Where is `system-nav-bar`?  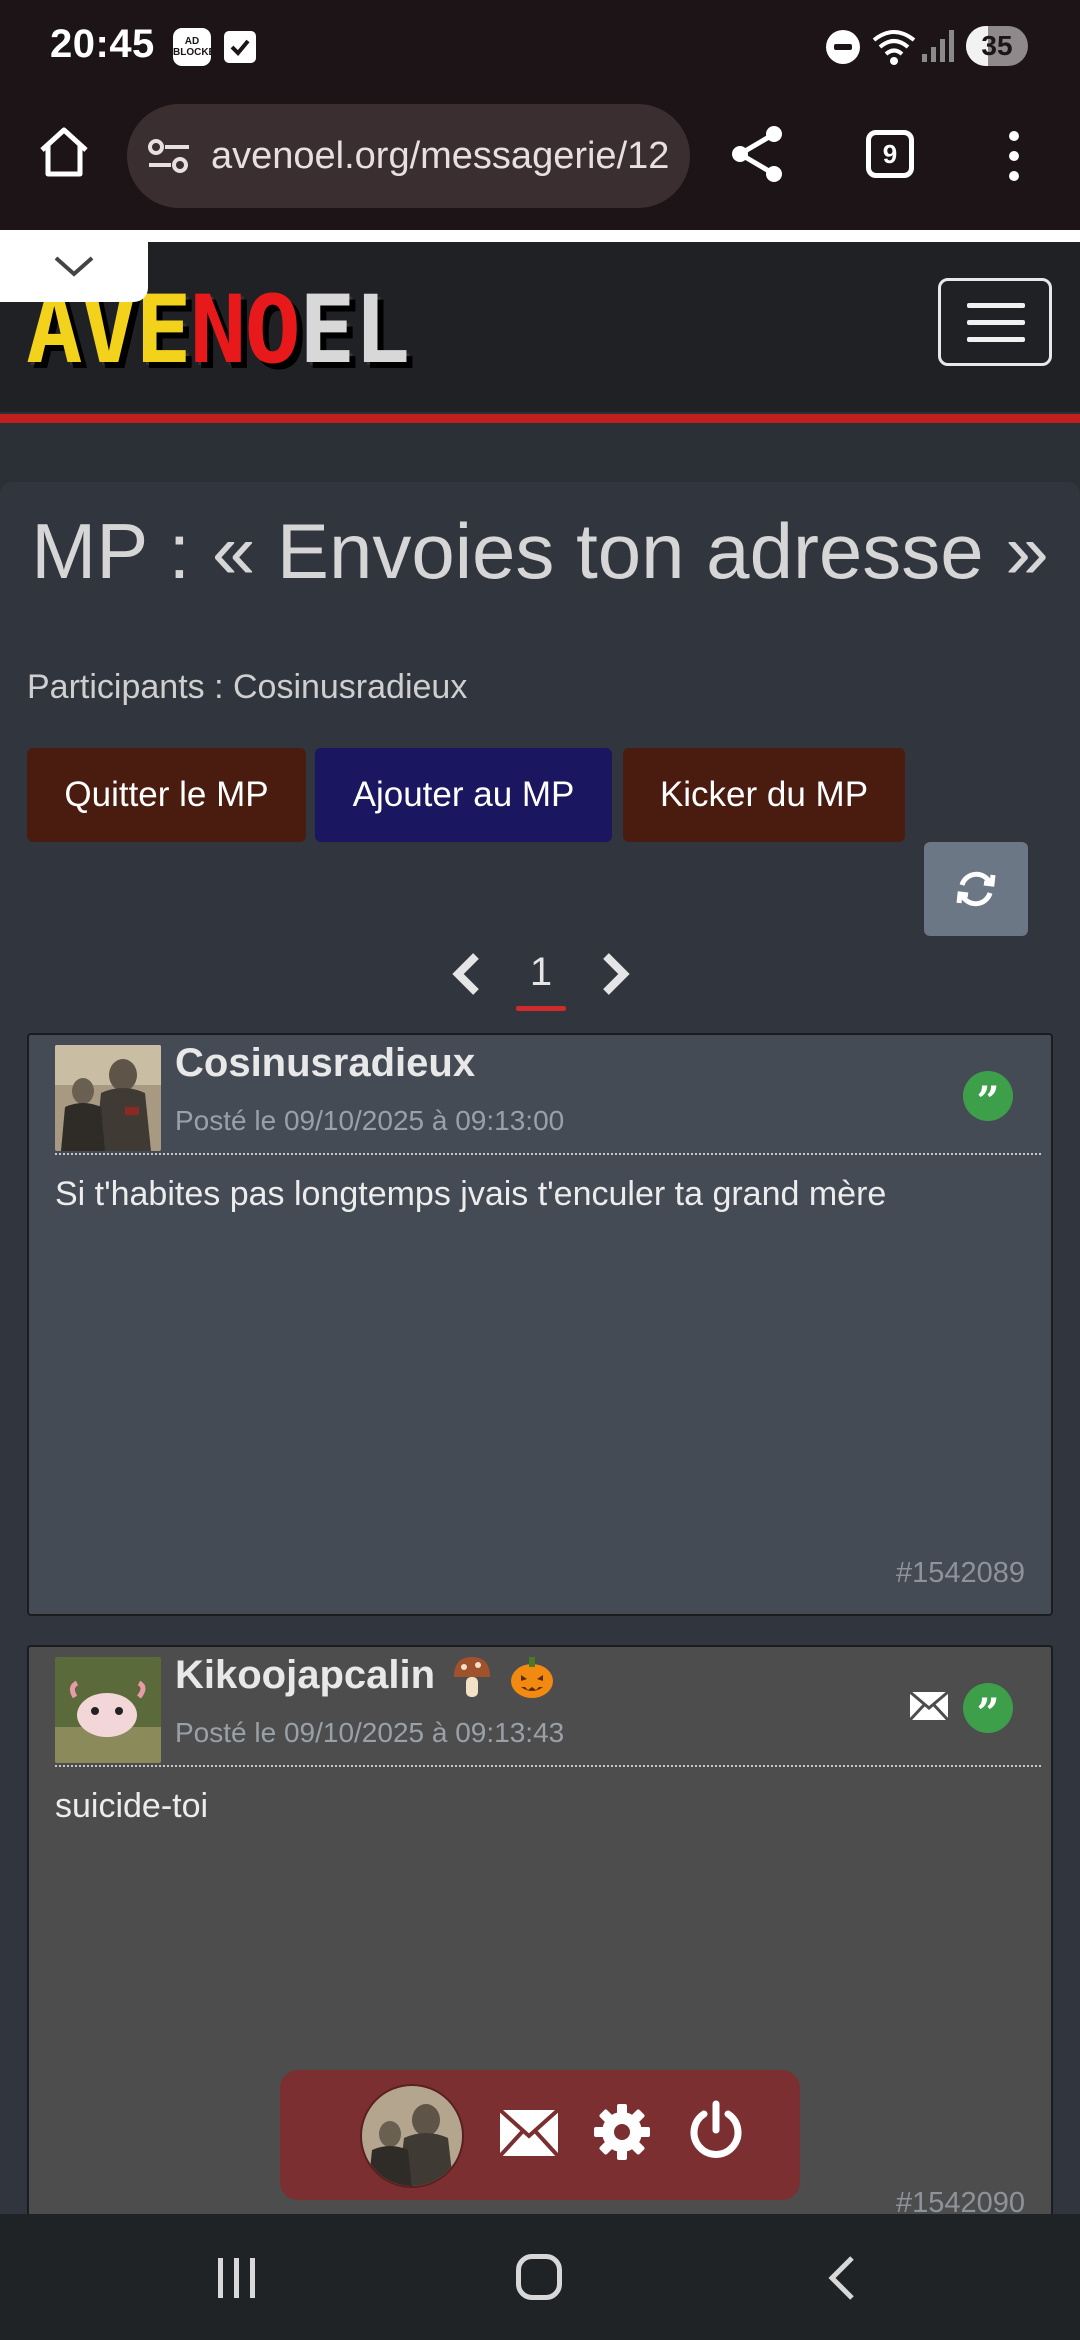 system-nav-bar is located at coordinates (540, 2277).